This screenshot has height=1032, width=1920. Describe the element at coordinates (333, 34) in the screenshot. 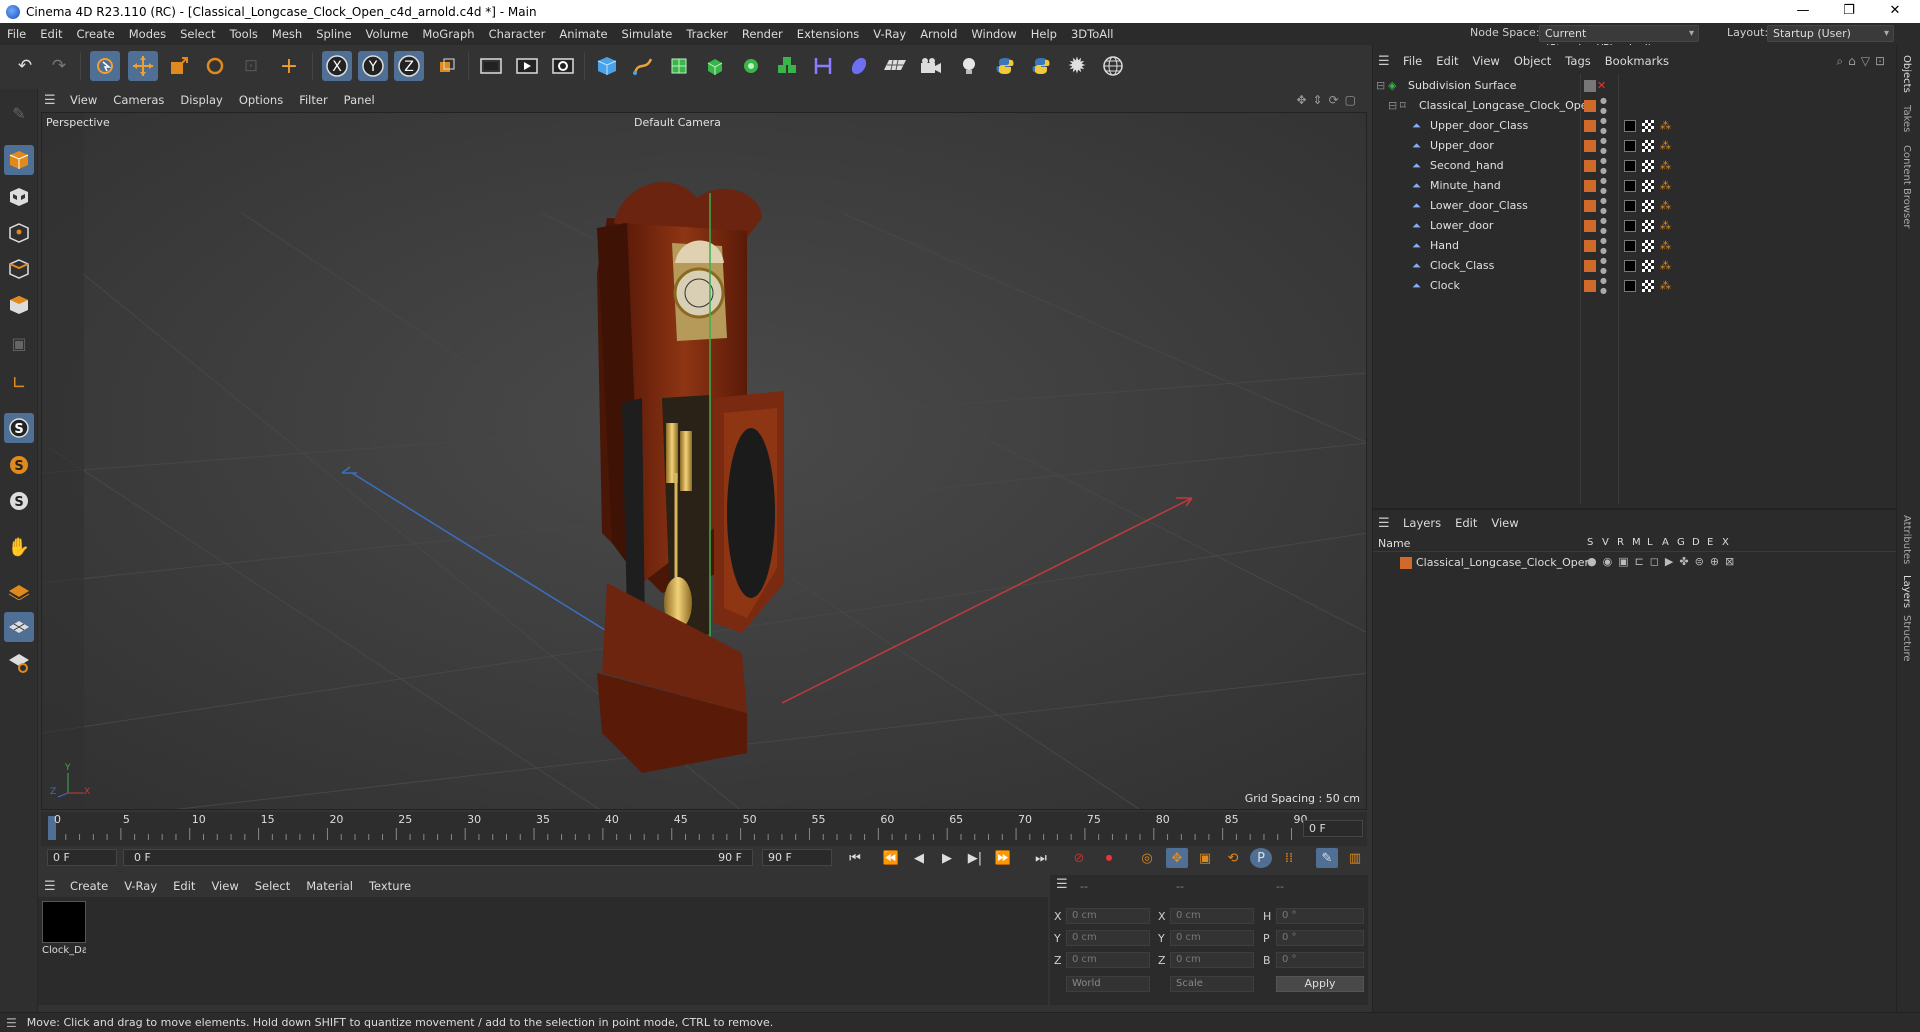

I see `menu-spline: Spline` at that location.